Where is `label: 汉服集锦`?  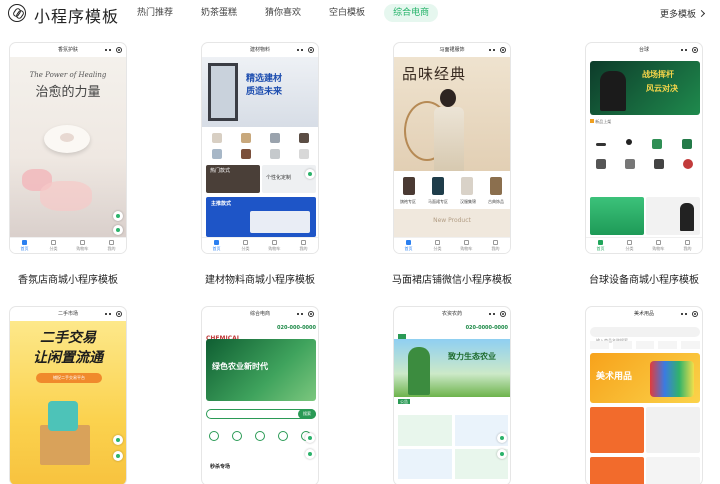
label: 汉服集锦 is located at coordinates (468, 201).